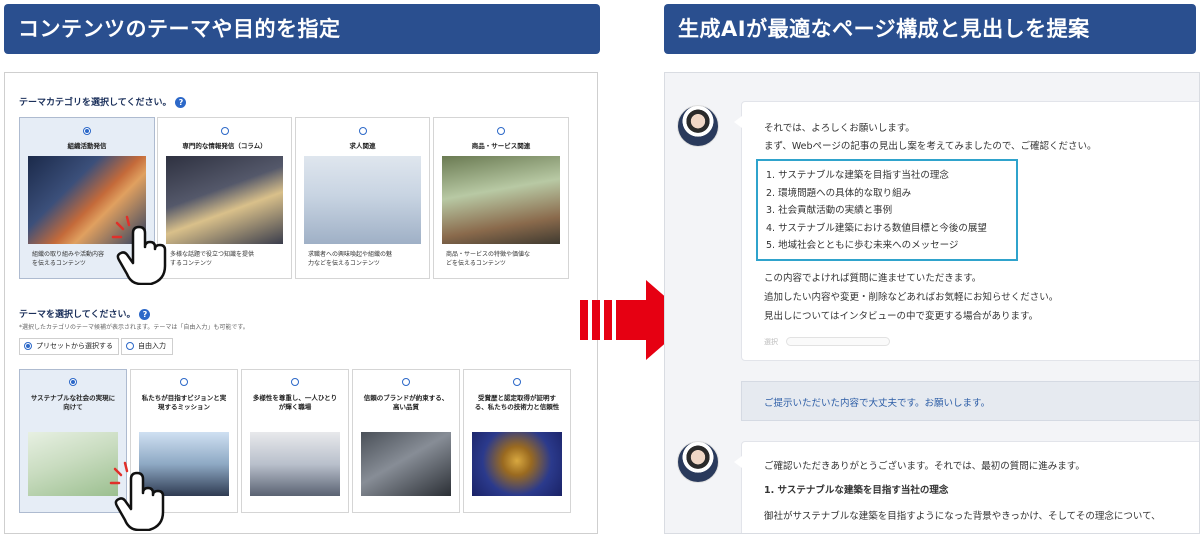  What do you see at coordinates (134, 327) in the screenshot?
I see `theme-note: *選択したカテゴリのテーマ候補が表示されます。テーマは「自由入力」も可能です。` at bounding box center [134, 327].